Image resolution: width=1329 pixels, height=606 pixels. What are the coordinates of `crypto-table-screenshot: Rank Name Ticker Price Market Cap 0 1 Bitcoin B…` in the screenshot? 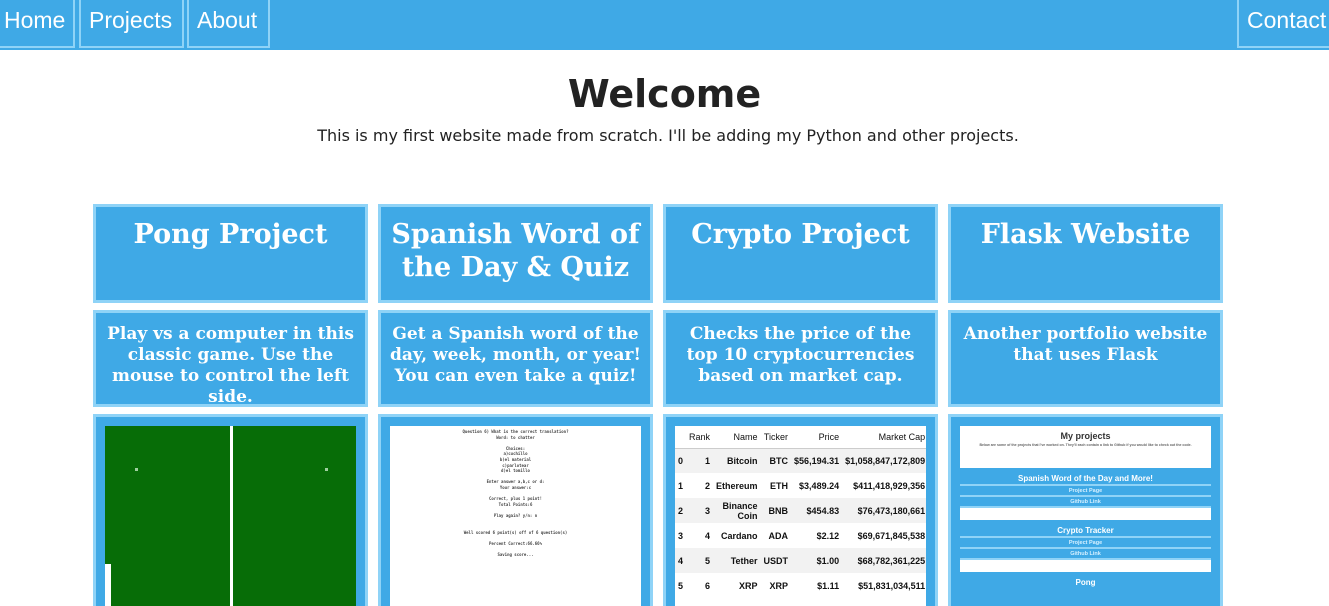 It's located at (800, 516).